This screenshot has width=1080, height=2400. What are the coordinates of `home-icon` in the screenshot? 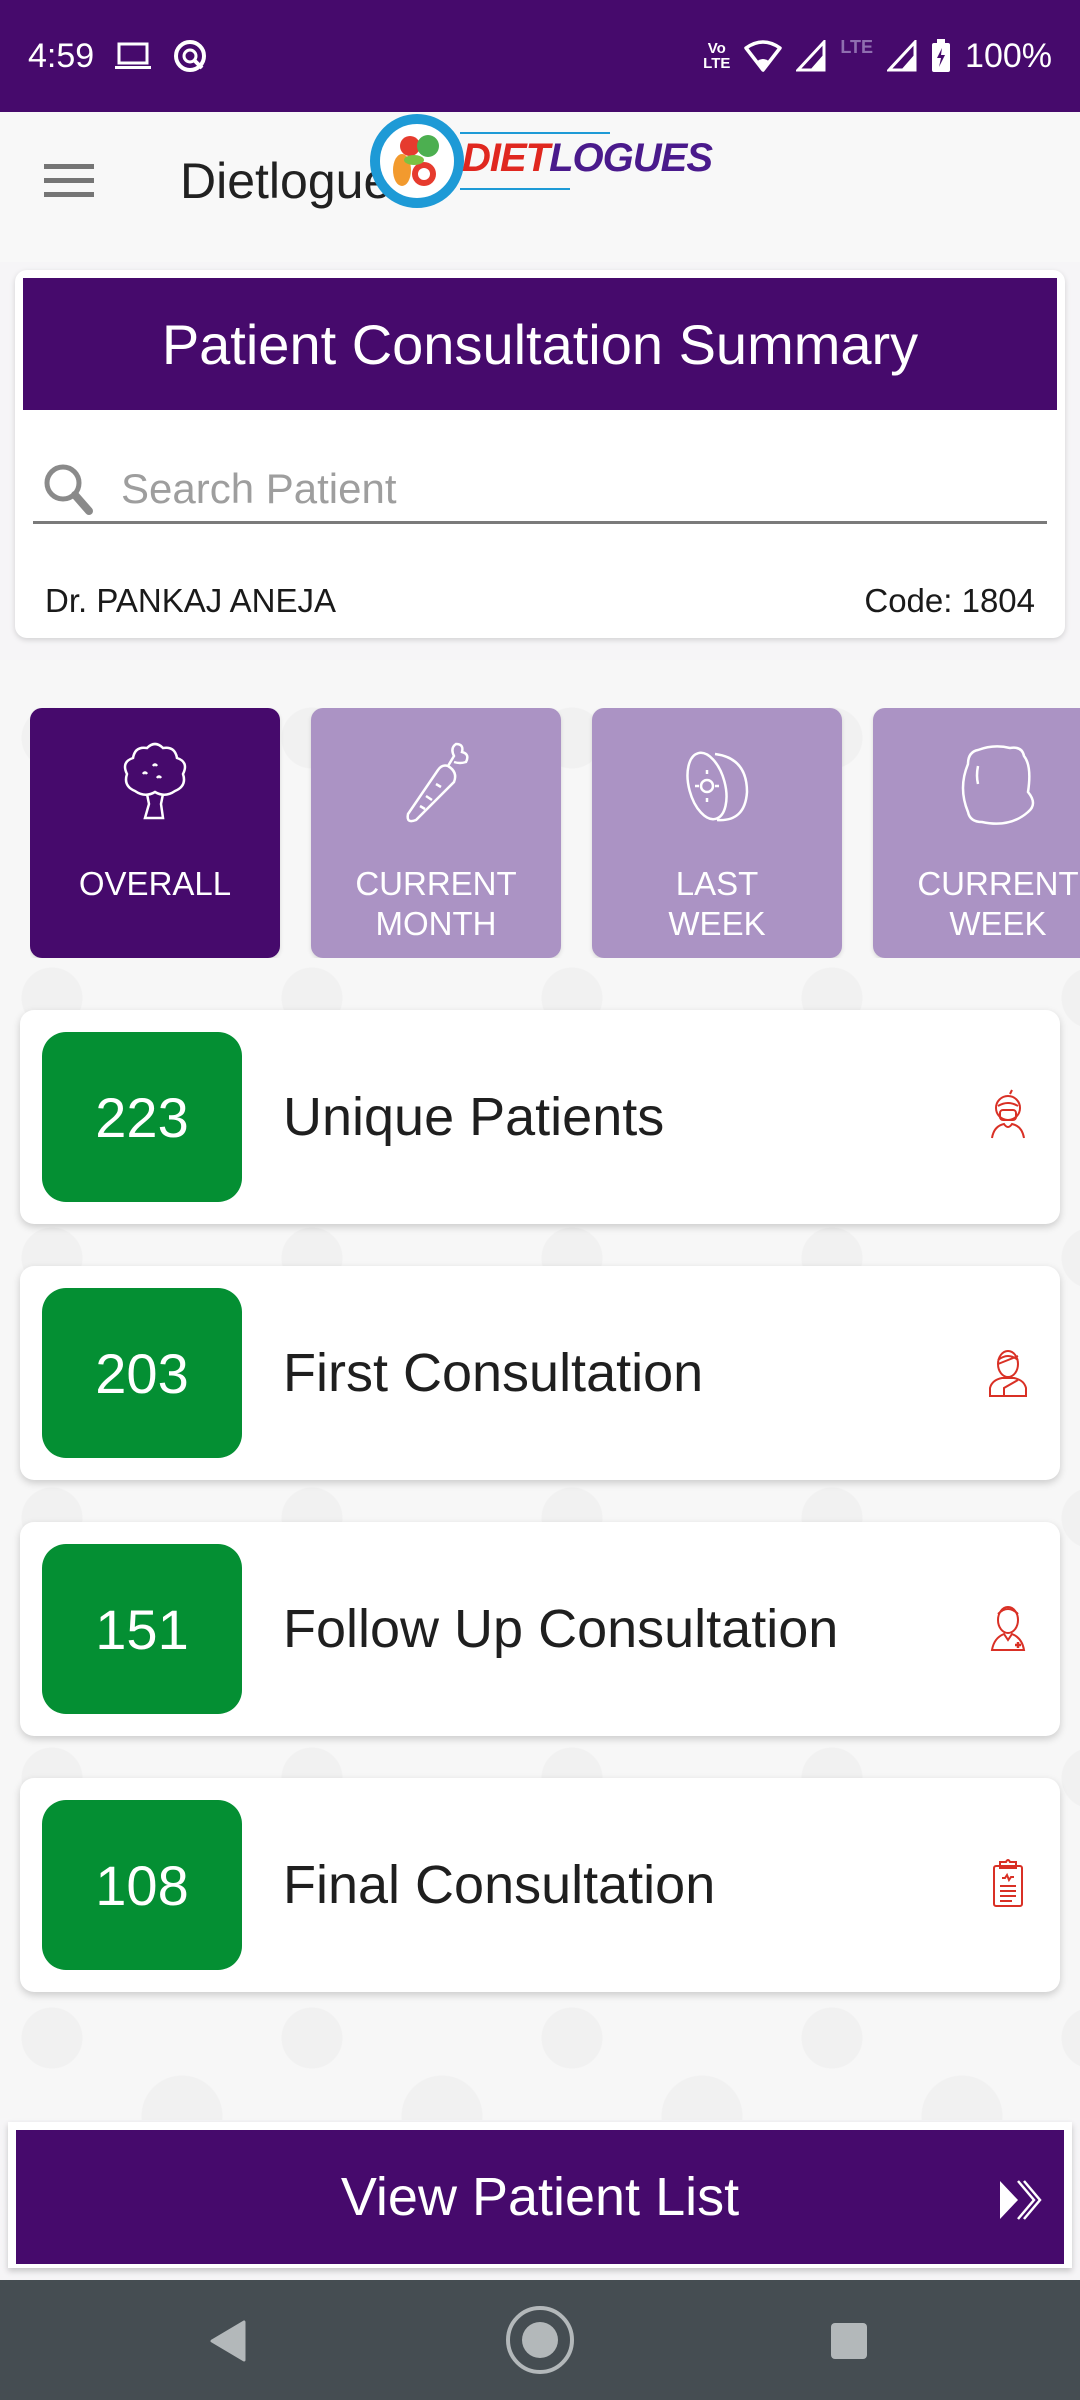 It's located at (540, 2342).